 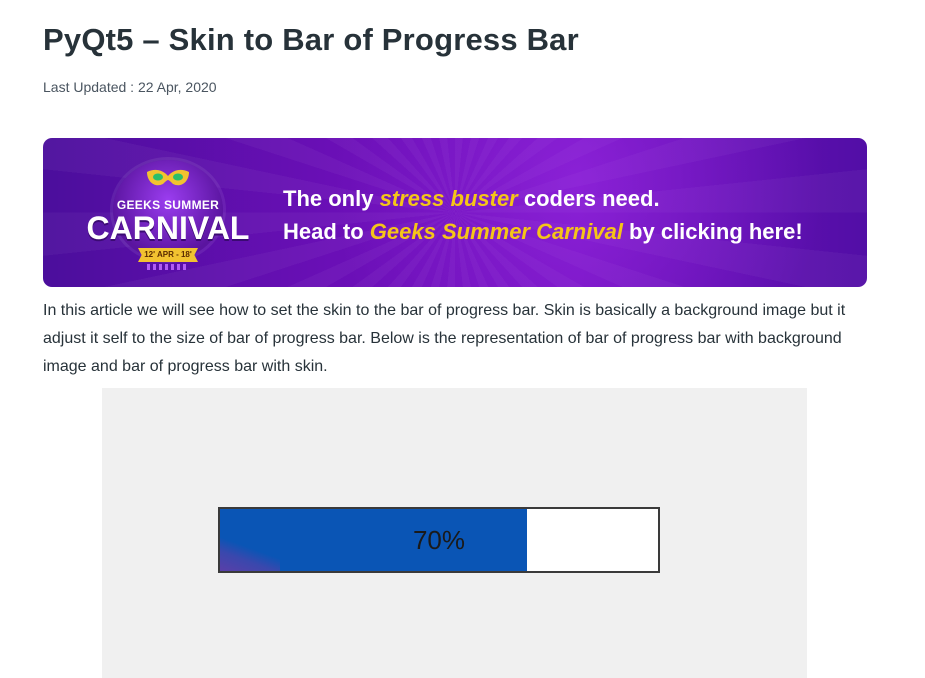 What do you see at coordinates (130, 87) in the screenshot?
I see `last-updated: Last Updated : 22 Apr, 2020` at bounding box center [130, 87].